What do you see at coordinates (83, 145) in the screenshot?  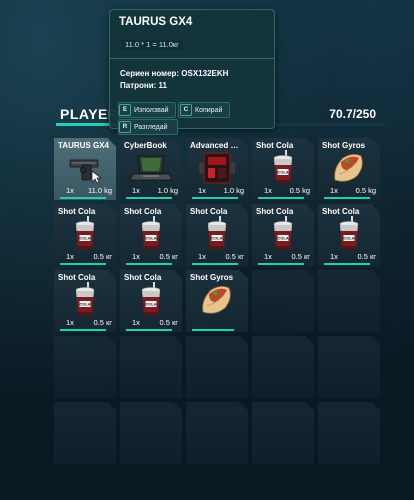 I see `slot-item-name: TAURUS GX4` at bounding box center [83, 145].